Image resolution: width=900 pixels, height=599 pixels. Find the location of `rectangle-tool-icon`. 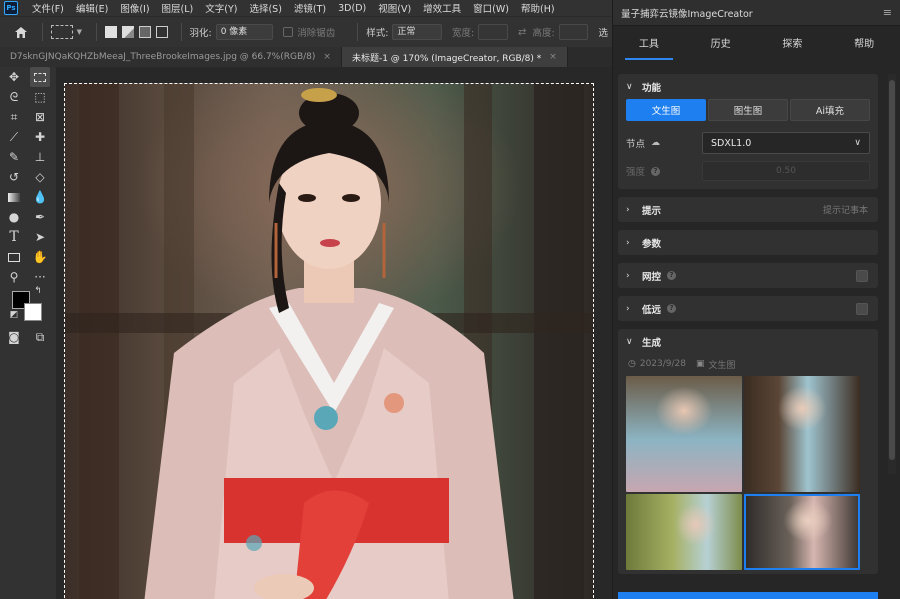

rectangle-tool-icon is located at coordinates (14, 257).